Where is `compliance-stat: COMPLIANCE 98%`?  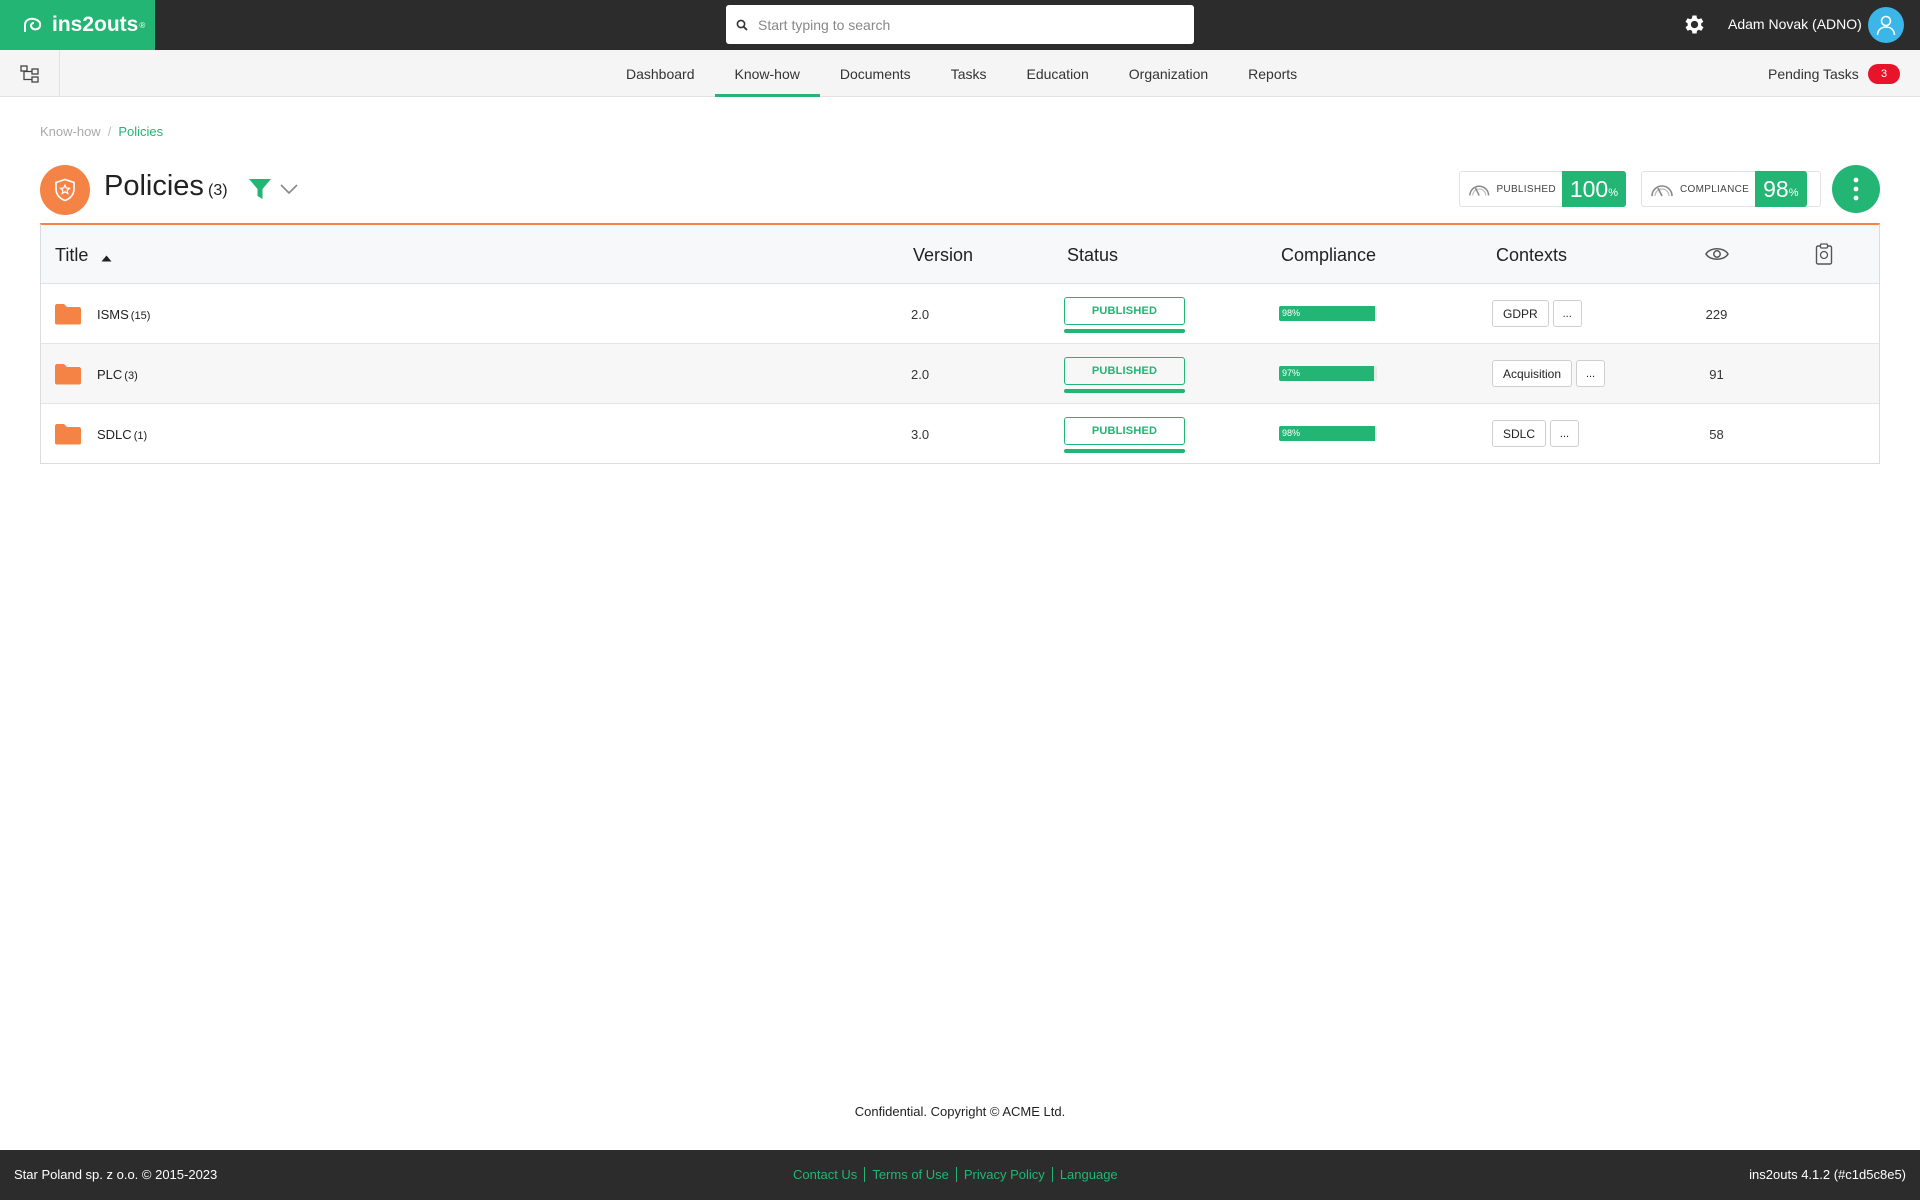 compliance-stat: COMPLIANCE 98% is located at coordinates (1731, 189).